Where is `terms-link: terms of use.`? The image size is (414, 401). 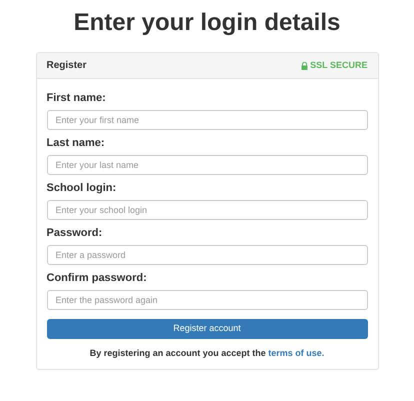
terms-link: terms of use. is located at coordinates (296, 353).